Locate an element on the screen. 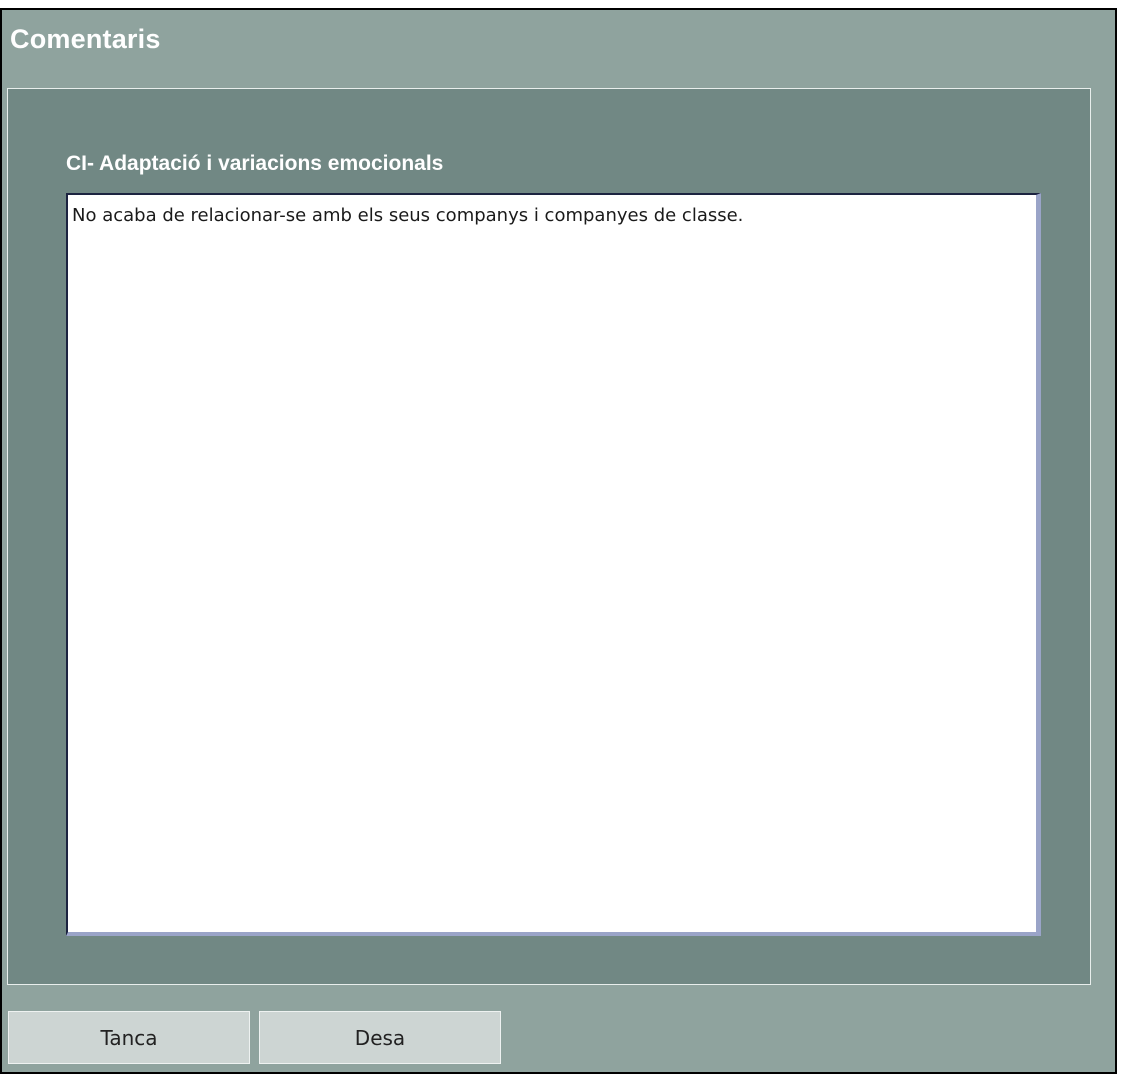 The height and width of the screenshot is (1077, 1121). close-button: Tanca is located at coordinates (129, 1037).